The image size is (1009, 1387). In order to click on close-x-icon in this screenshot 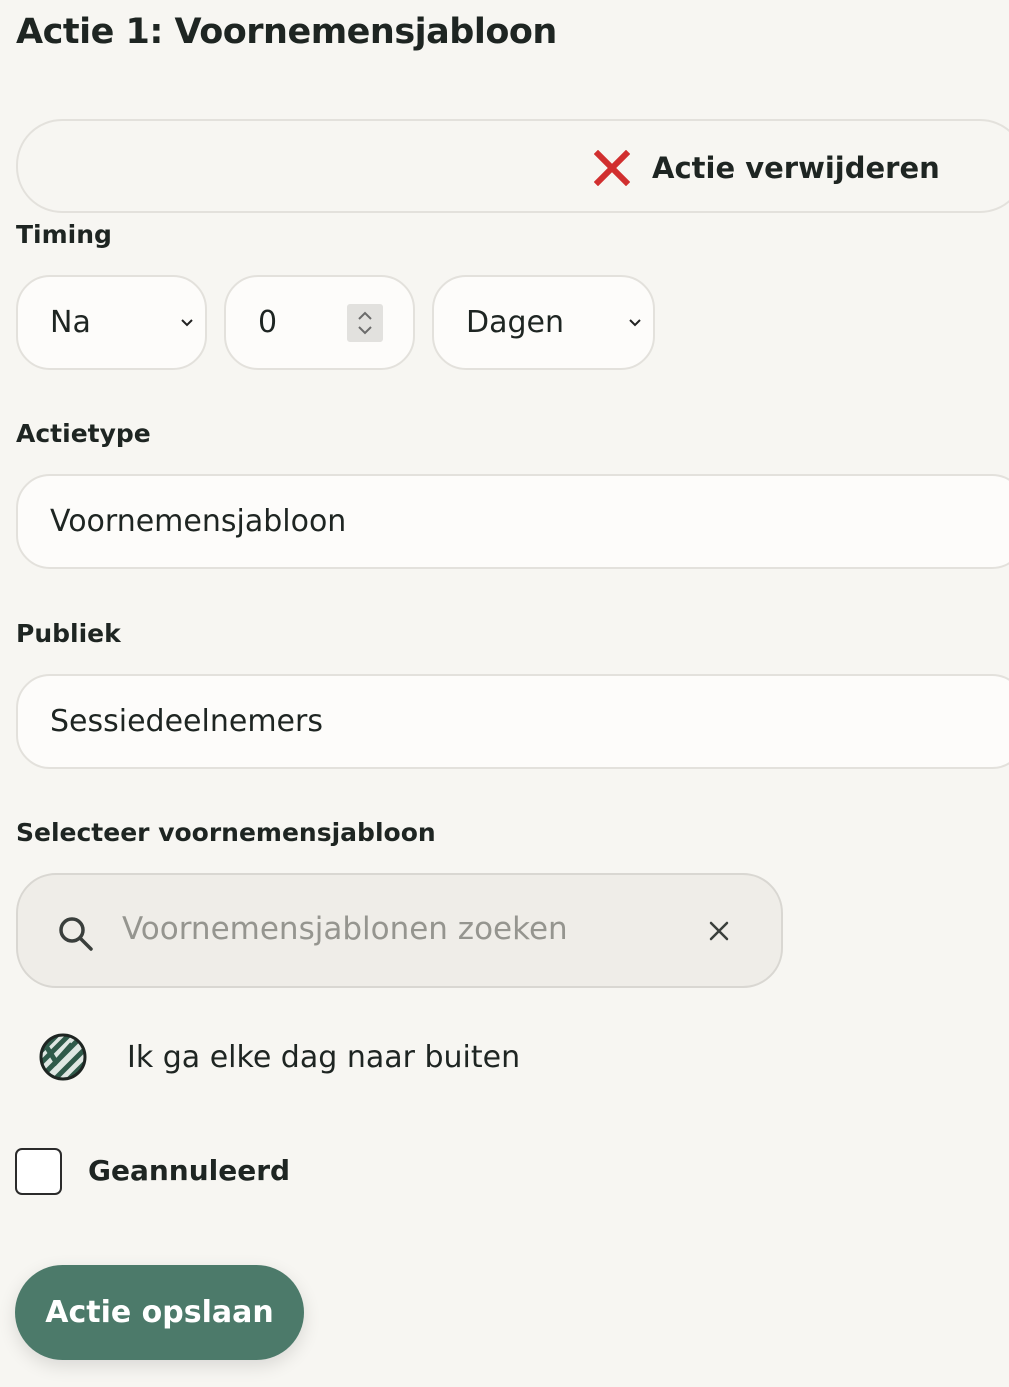, I will do `click(612, 168)`.